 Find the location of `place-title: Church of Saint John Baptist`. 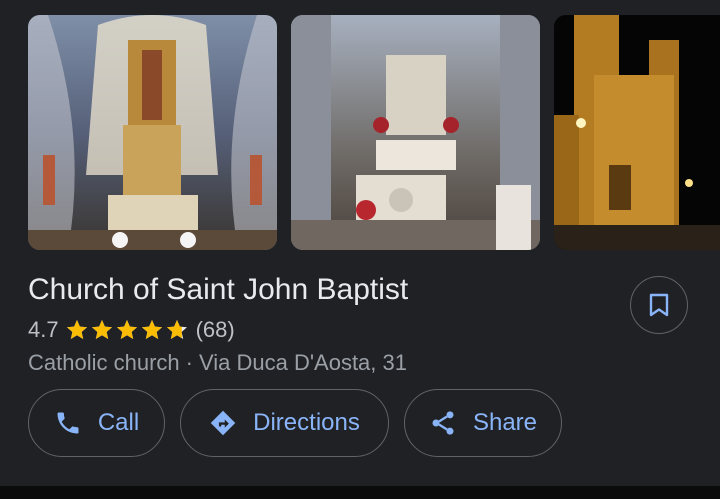

place-title: Church of Saint John Baptist is located at coordinates (218, 289).